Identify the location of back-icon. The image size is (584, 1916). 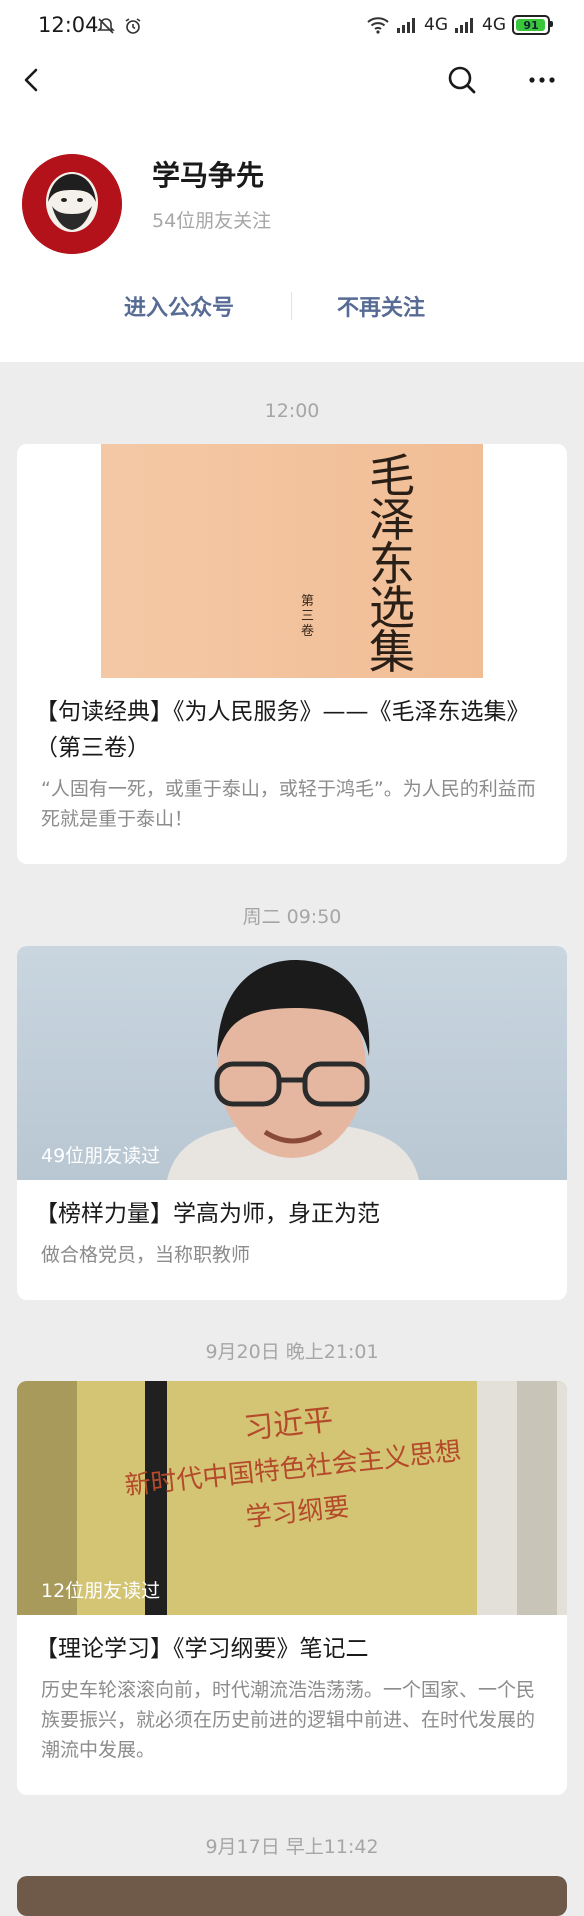
(32, 80).